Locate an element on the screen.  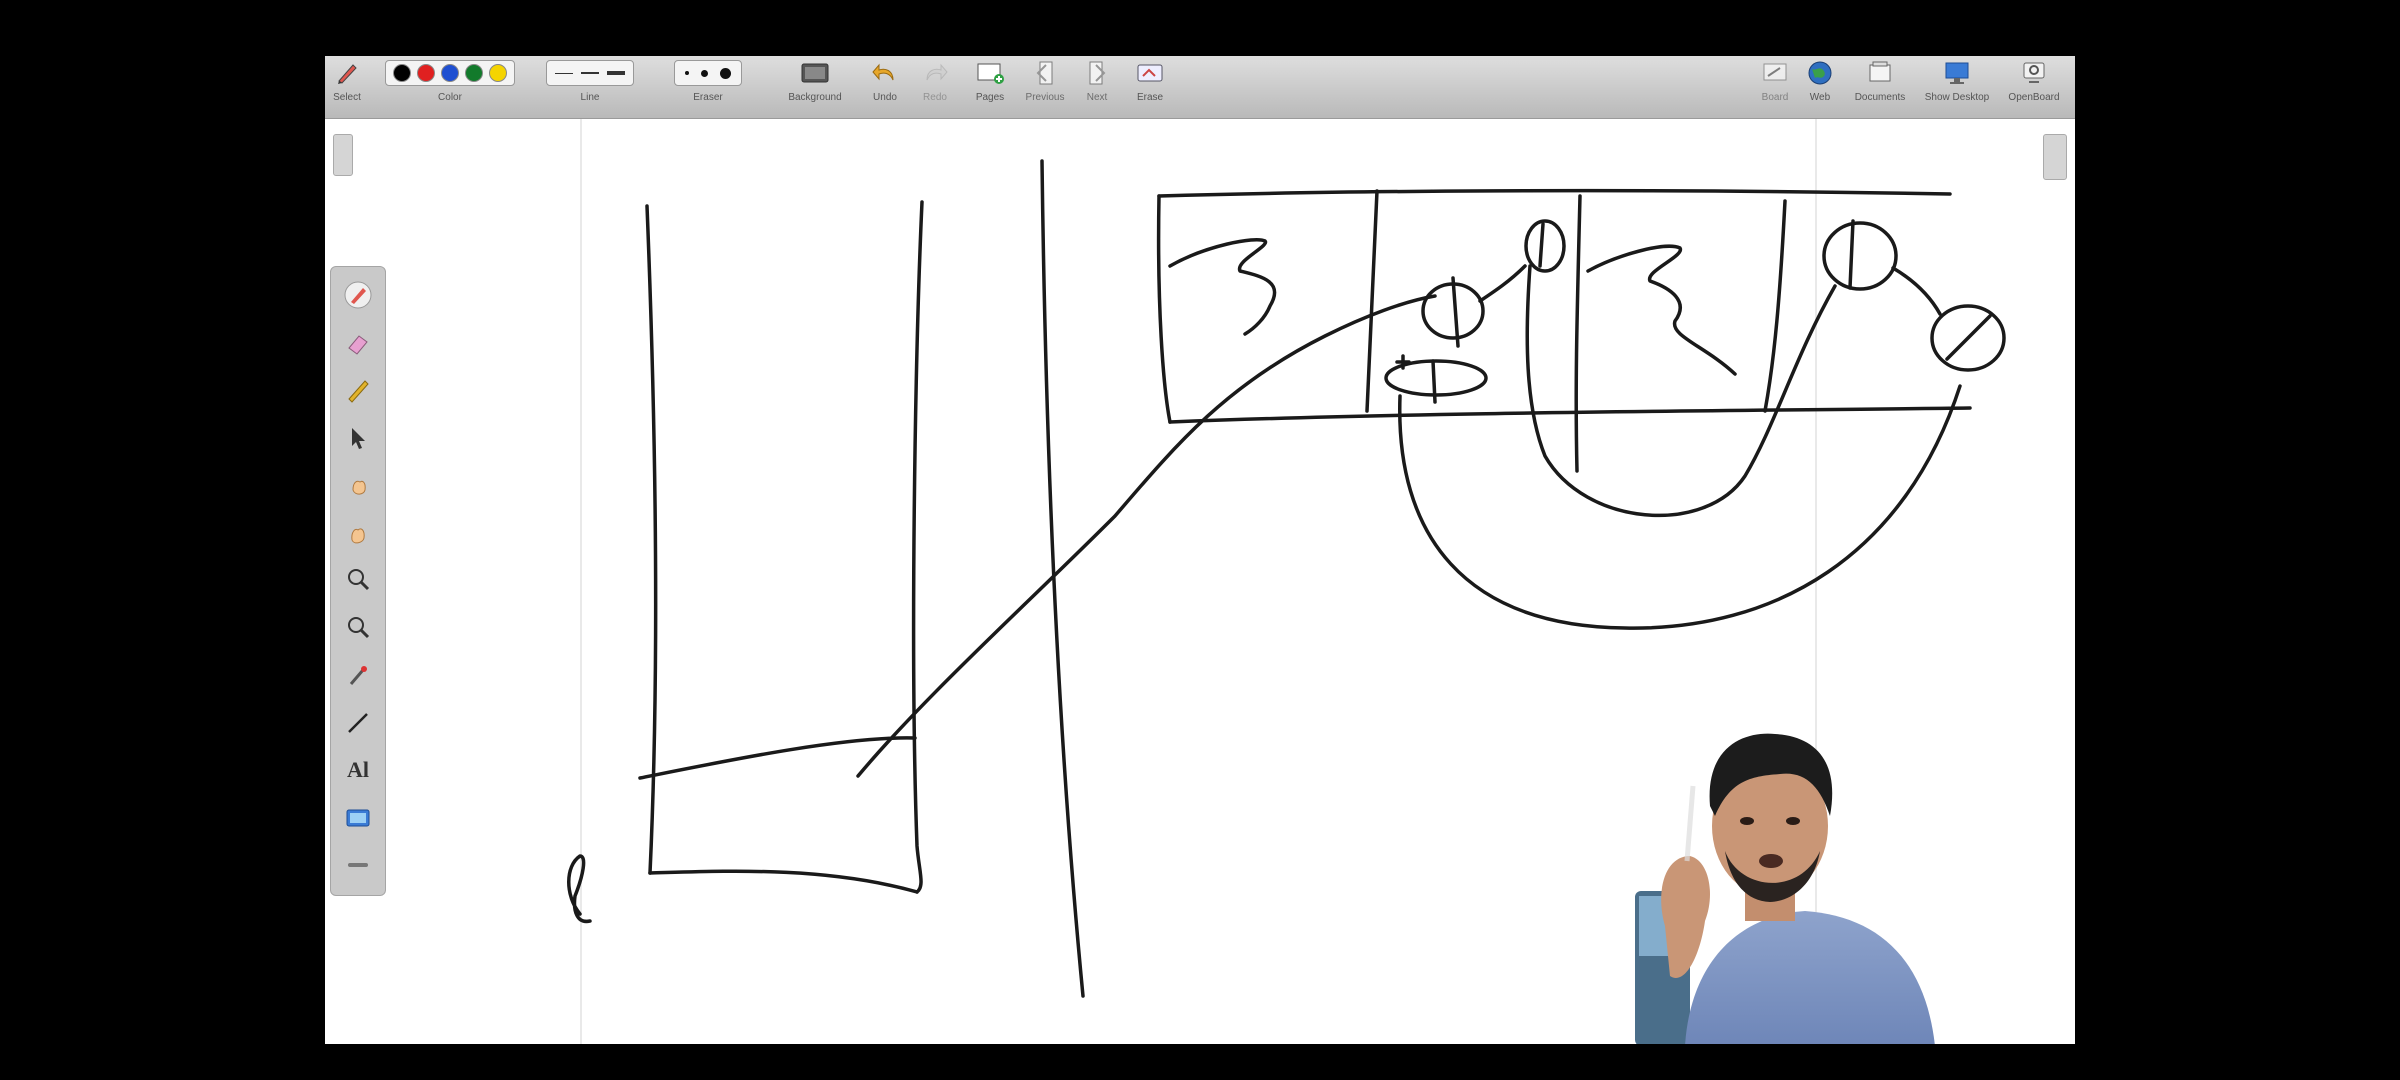
text-tool: Al is located at coordinates (358, 770).